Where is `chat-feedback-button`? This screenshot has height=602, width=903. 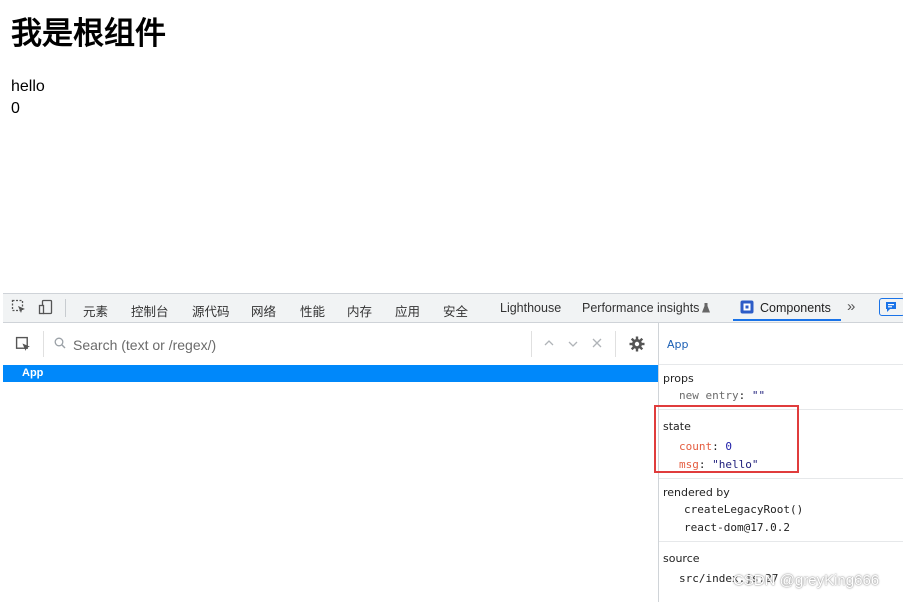
chat-feedback-button is located at coordinates (891, 307).